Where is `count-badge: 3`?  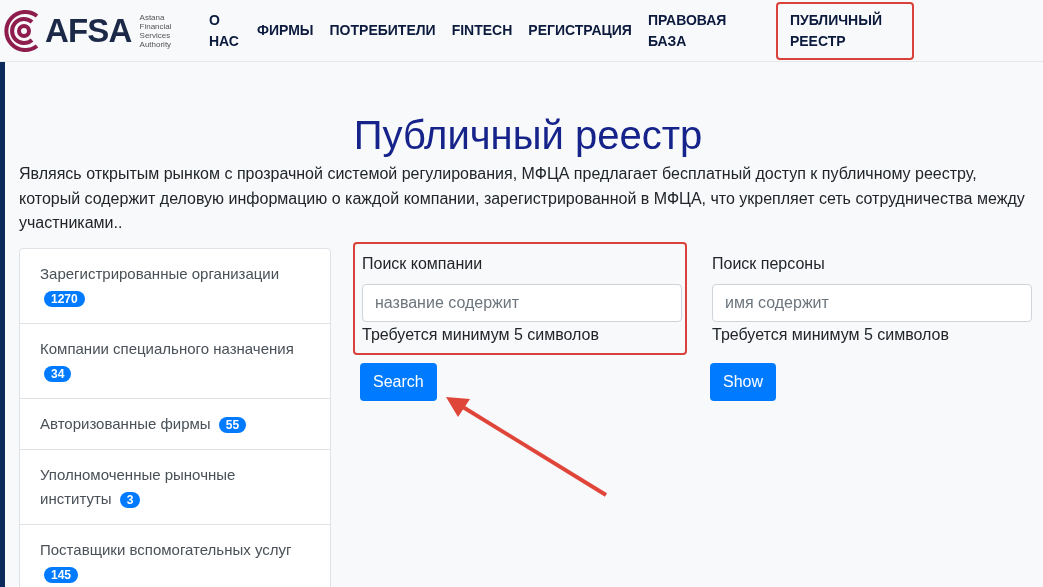 count-badge: 3 is located at coordinates (130, 499).